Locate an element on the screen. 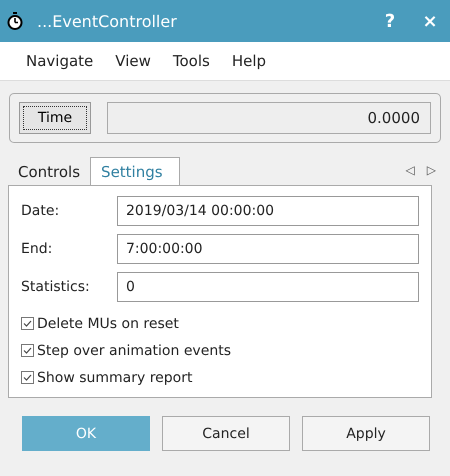  dialog-button: Cancel is located at coordinates (226, 433).